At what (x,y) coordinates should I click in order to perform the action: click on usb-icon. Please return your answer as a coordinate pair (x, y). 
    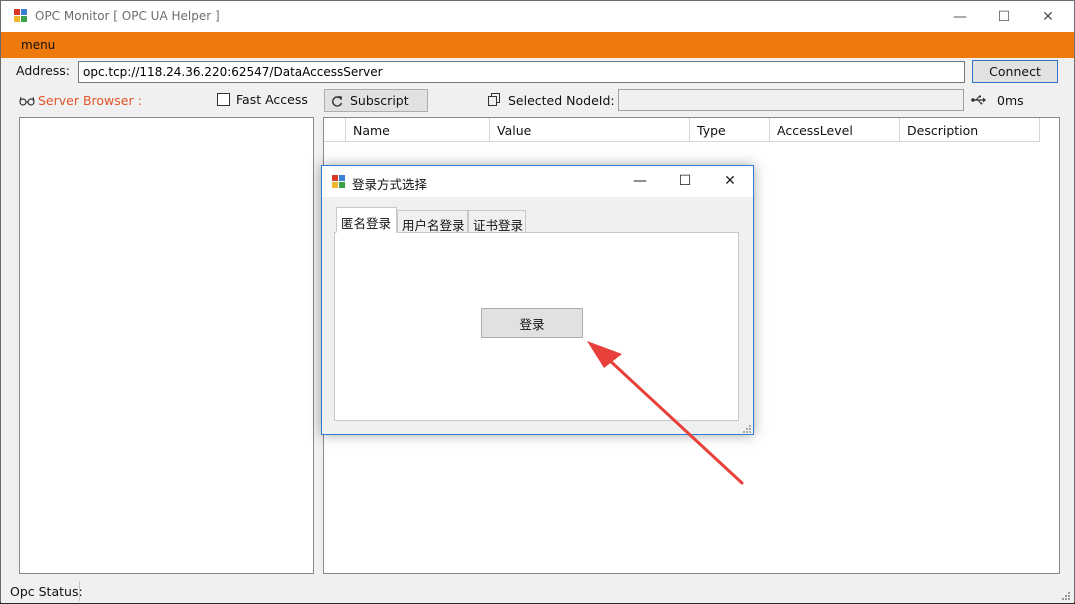
    Looking at the image, I should click on (978, 100).